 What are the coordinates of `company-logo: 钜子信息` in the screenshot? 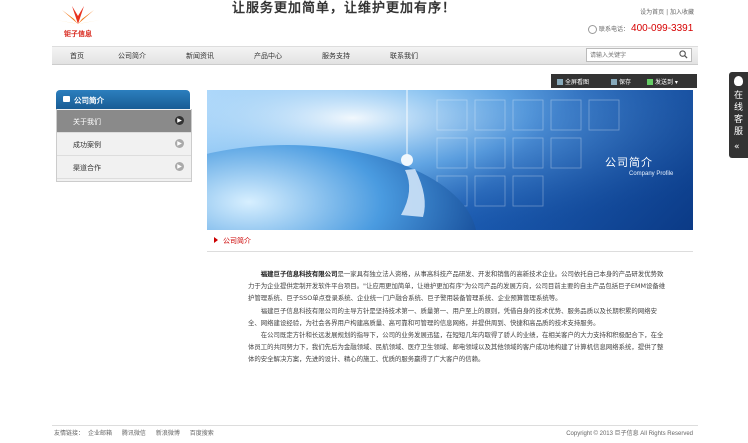 It's located at (78, 21).